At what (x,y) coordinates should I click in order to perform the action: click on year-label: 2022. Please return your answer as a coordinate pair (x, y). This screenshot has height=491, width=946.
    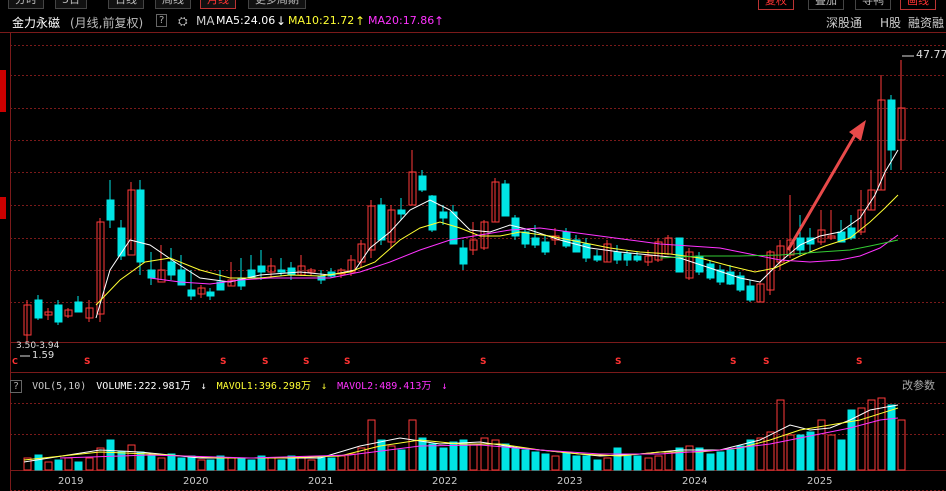
    Looking at the image, I should click on (445, 481).